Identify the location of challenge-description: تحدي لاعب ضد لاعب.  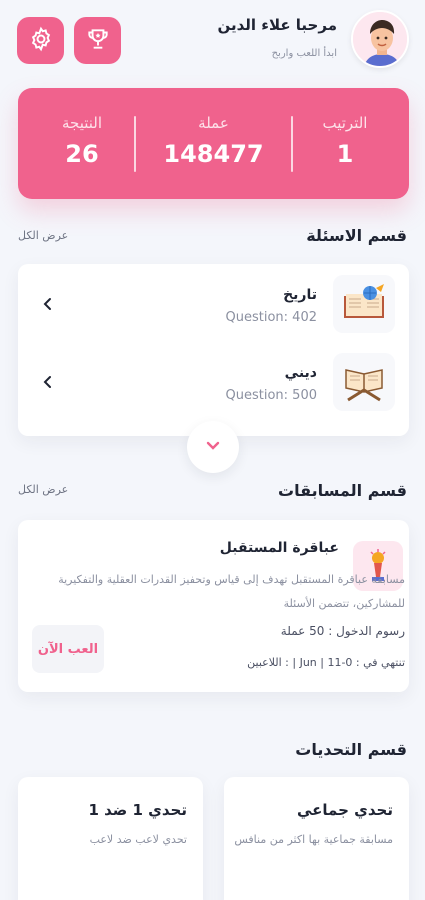
(138, 839).